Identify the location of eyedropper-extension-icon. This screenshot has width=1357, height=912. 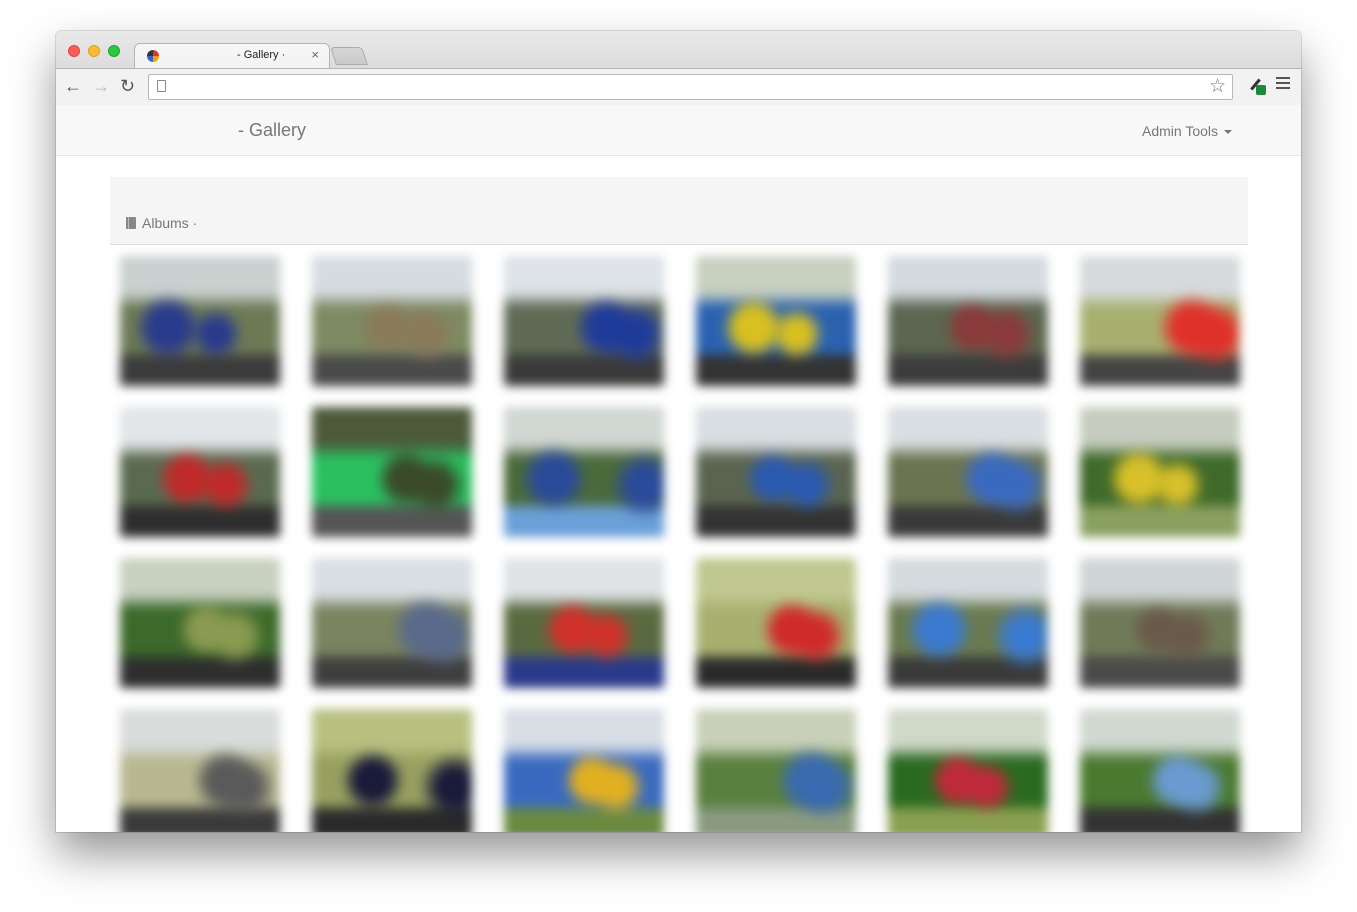
(1257, 86).